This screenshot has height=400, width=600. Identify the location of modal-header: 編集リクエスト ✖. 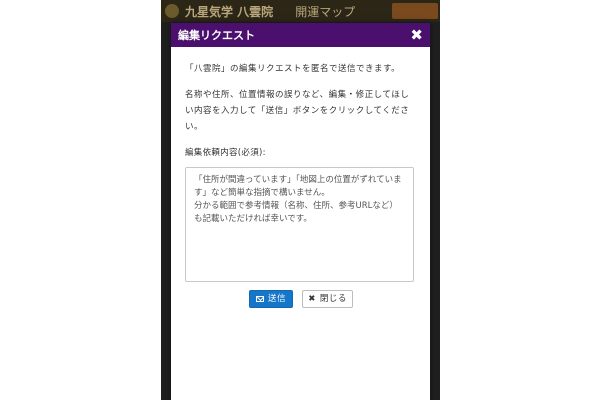
(300, 35).